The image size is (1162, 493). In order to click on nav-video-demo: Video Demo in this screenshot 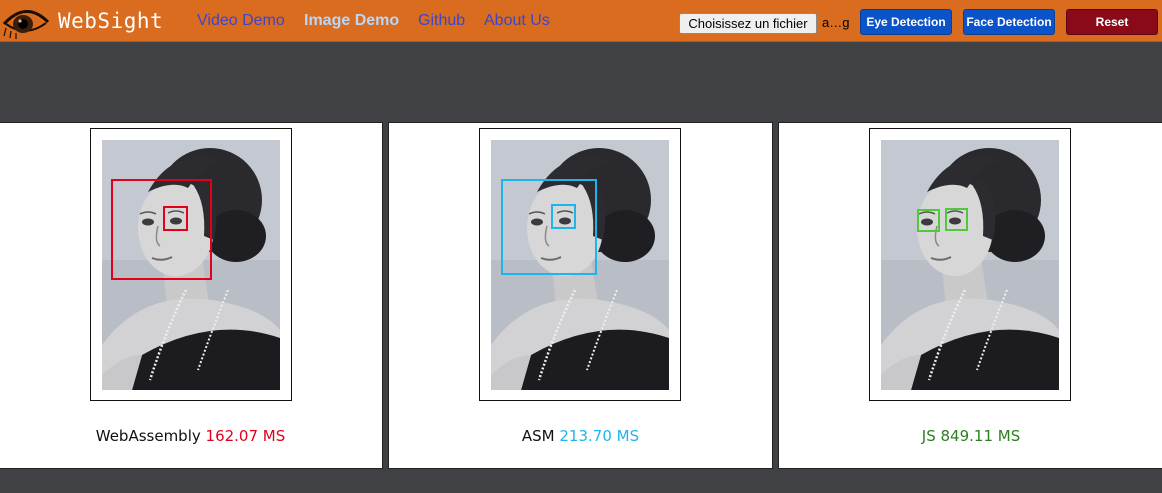, I will do `click(241, 21)`.